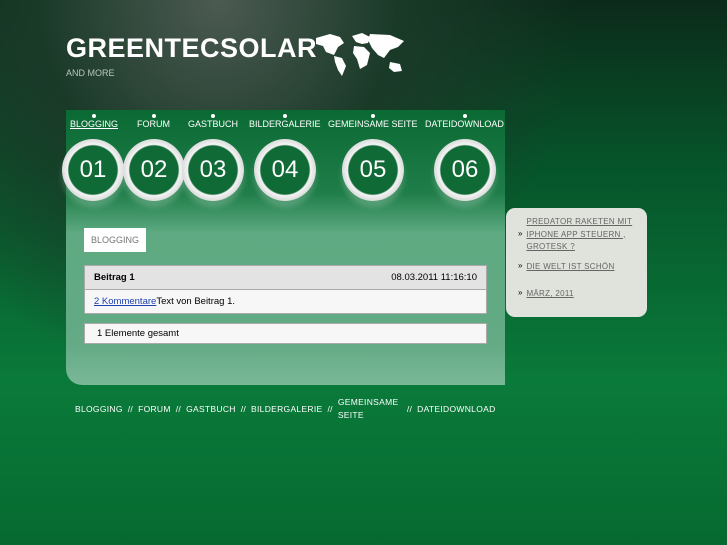 The image size is (727, 545). I want to click on site-subtitle: AND MORE, so click(90, 73).